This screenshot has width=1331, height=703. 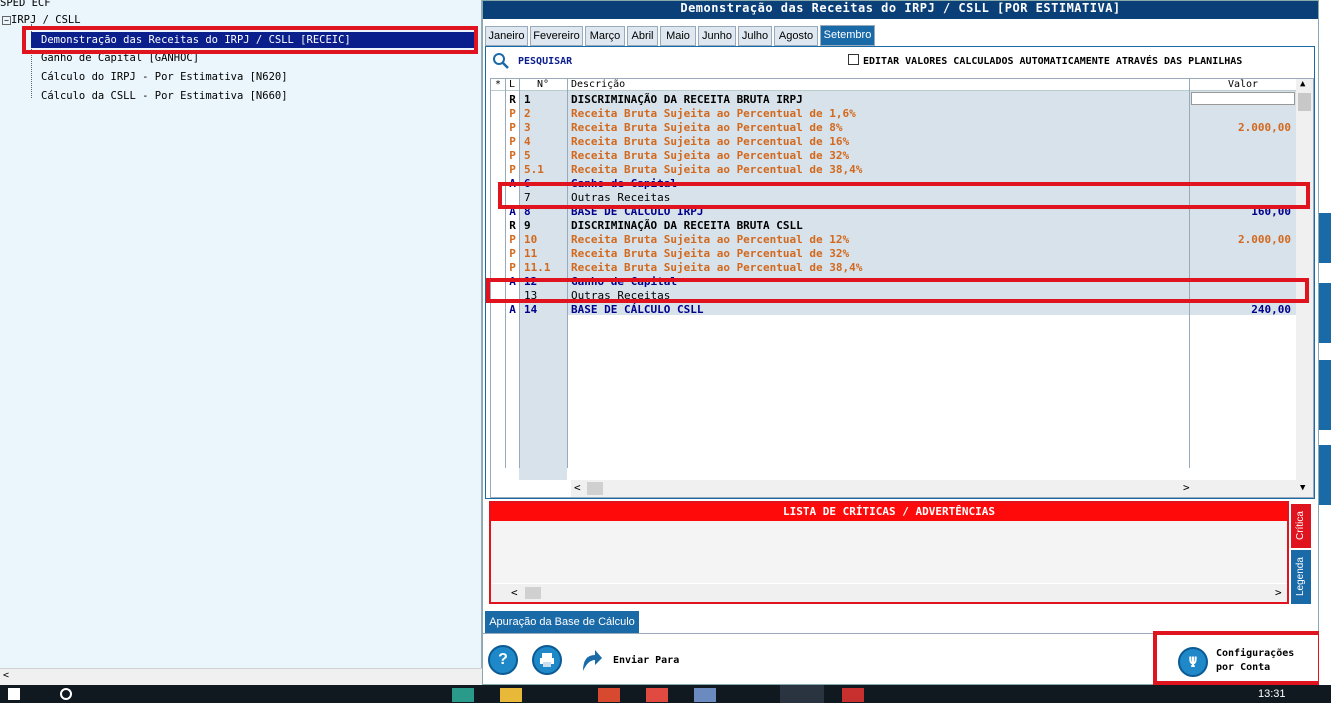 I want to click on table-row: R 9 DISCRIMINAÇÃO DA RECEITA BRUTA CSLL, so click(x=894, y=226).